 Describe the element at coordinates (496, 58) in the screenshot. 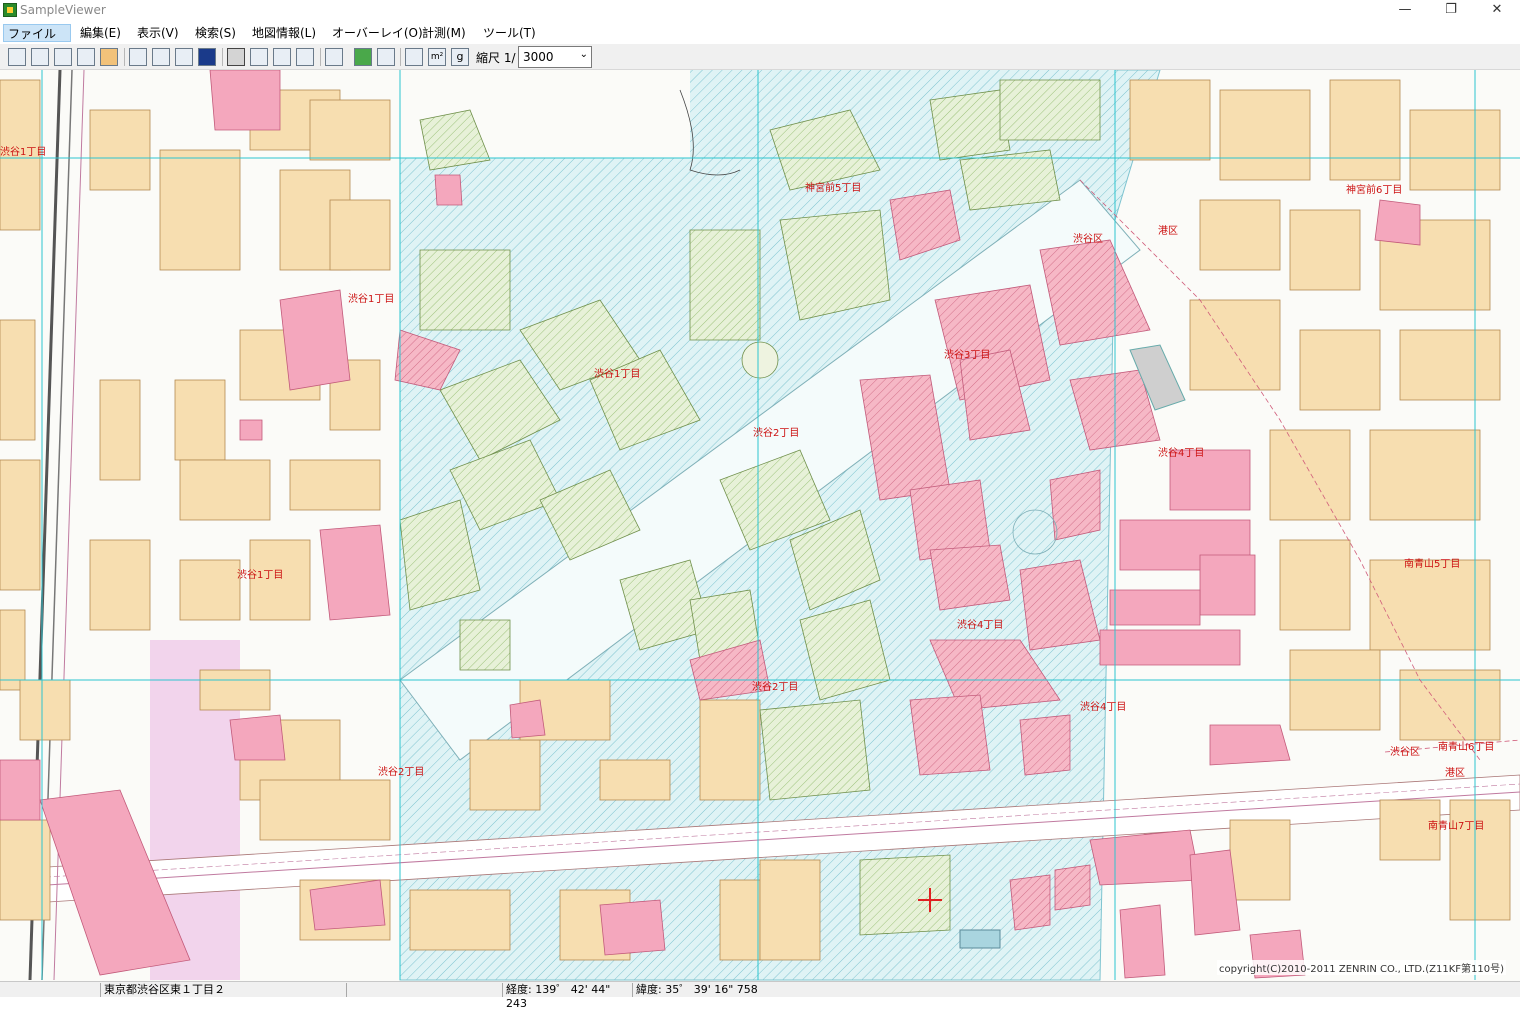

I see `scale-label: 縮尺 1/` at that location.